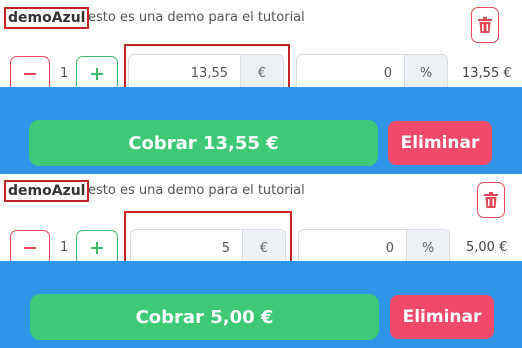  I want to click on item-total: 13,55 €, so click(487, 73).